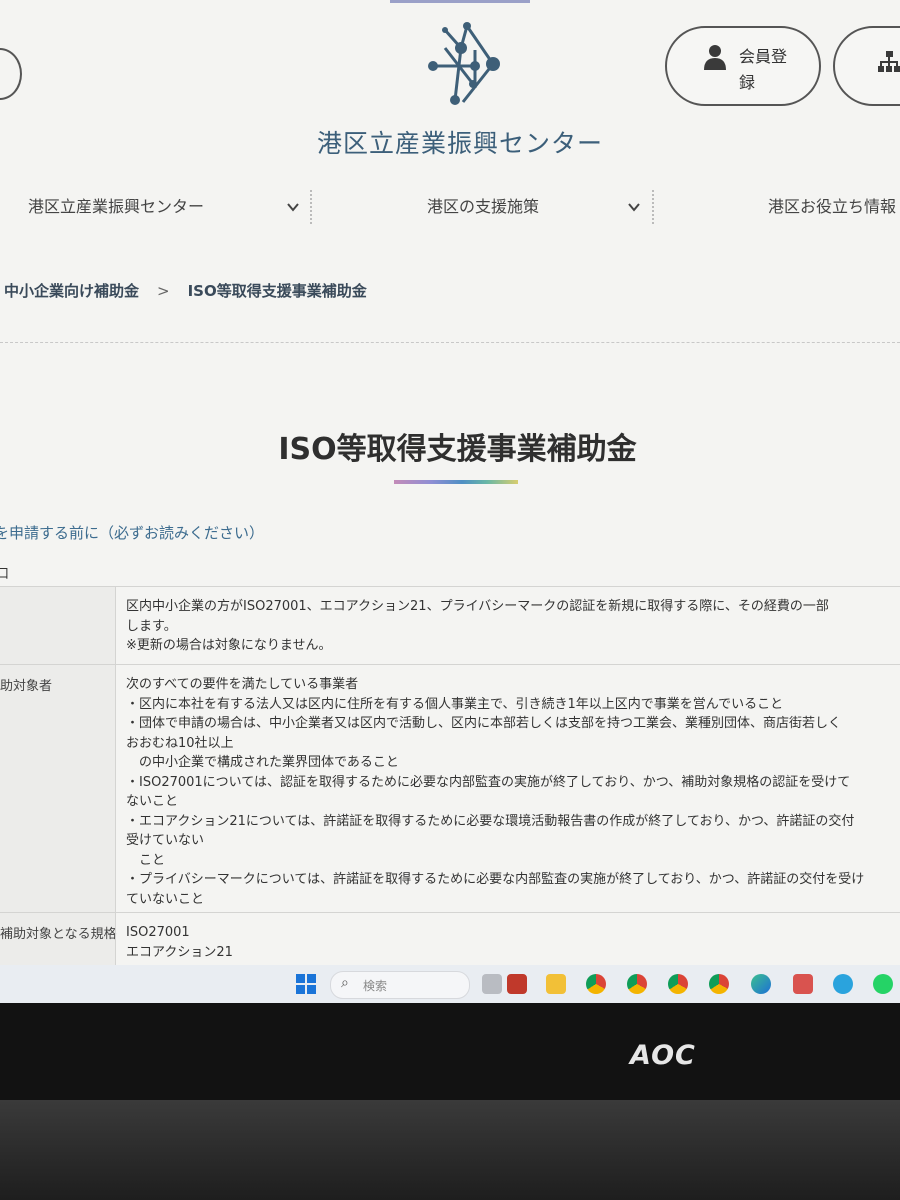 This screenshot has width=900, height=1200. What do you see at coordinates (456, 482) in the screenshot?
I see `title-underline` at bounding box center [456, 482].